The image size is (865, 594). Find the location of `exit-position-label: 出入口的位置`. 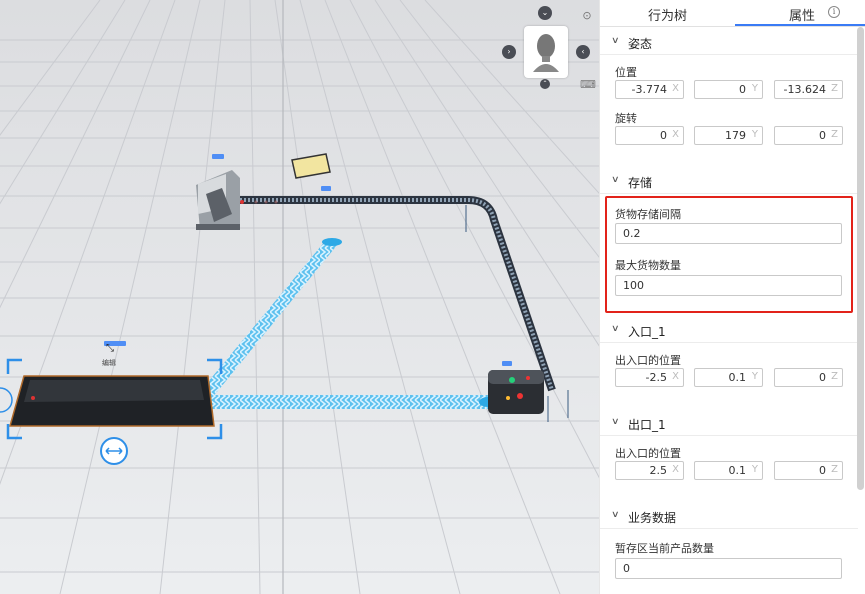

exit-position-label: 出入口的位置 is located at coordinates (648, 453).